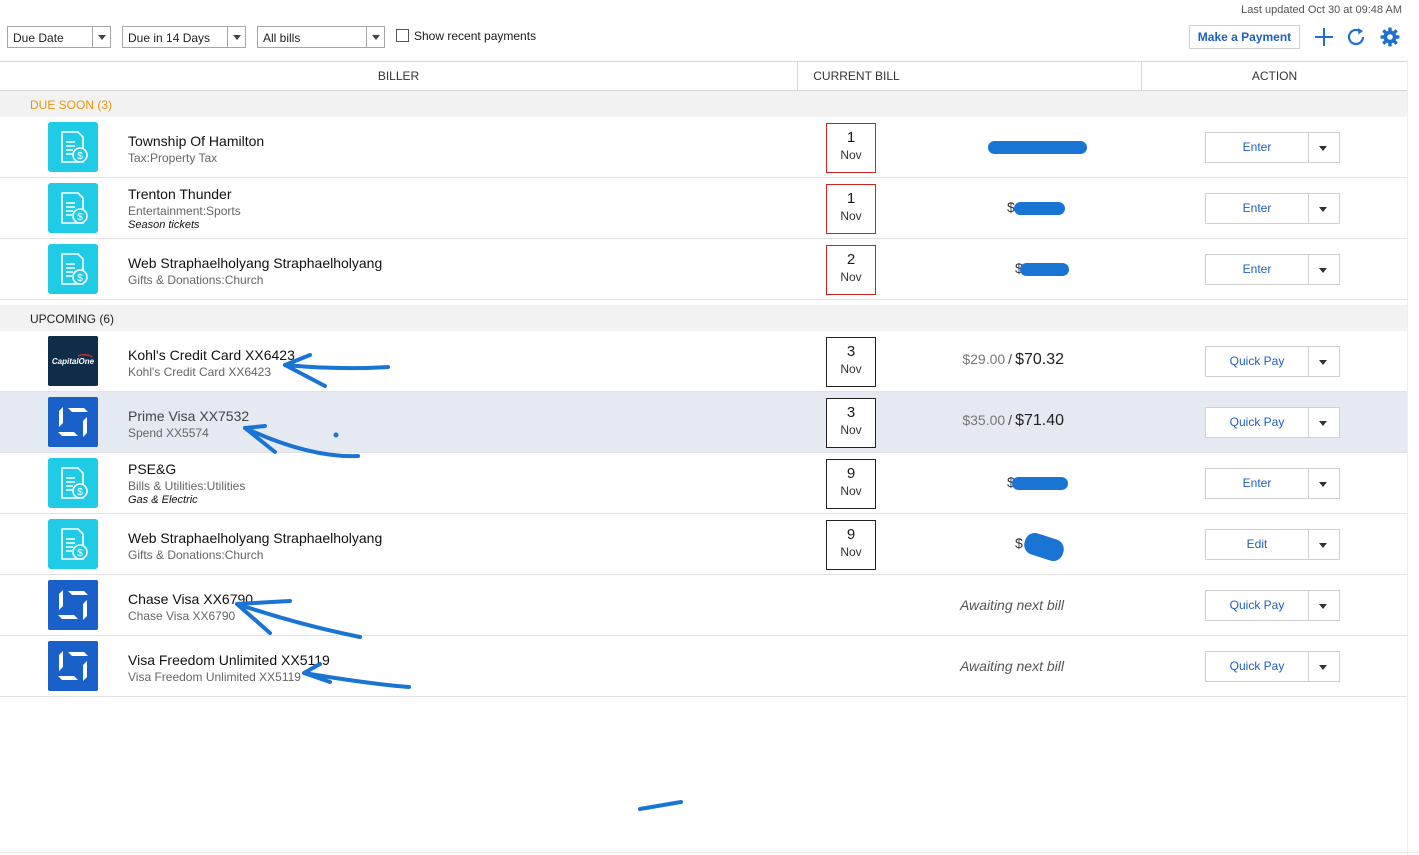 Image resolution: width=1419 pixels, height=855 pixels. Describe the element at coordinates (851, 362) in the screenshot. I see `due-date-box: 3 Nov` at that location.